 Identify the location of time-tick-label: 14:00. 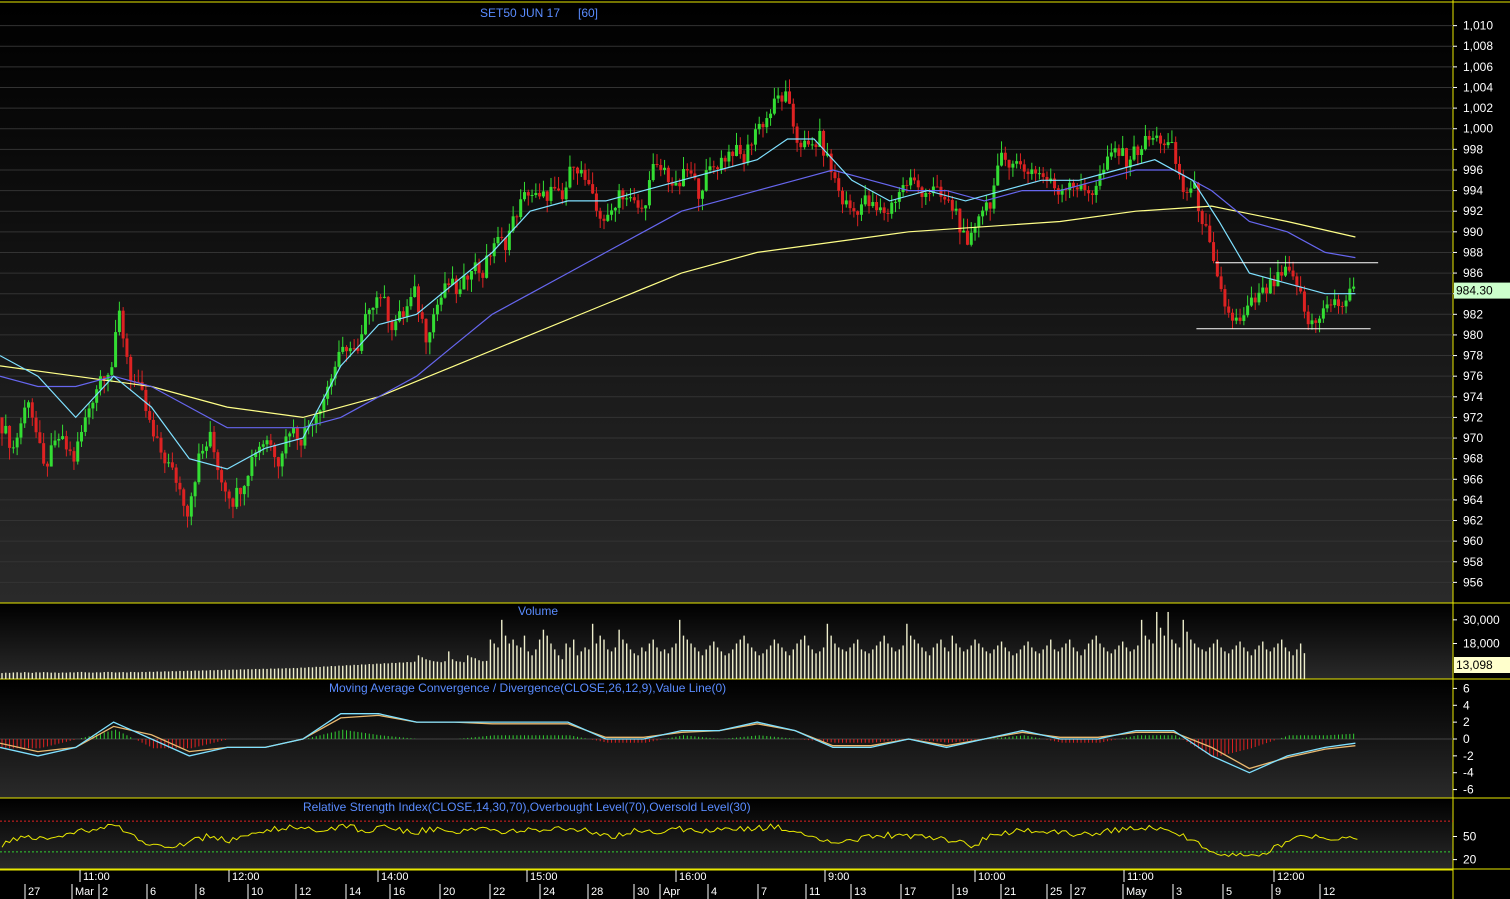
(395, 877).